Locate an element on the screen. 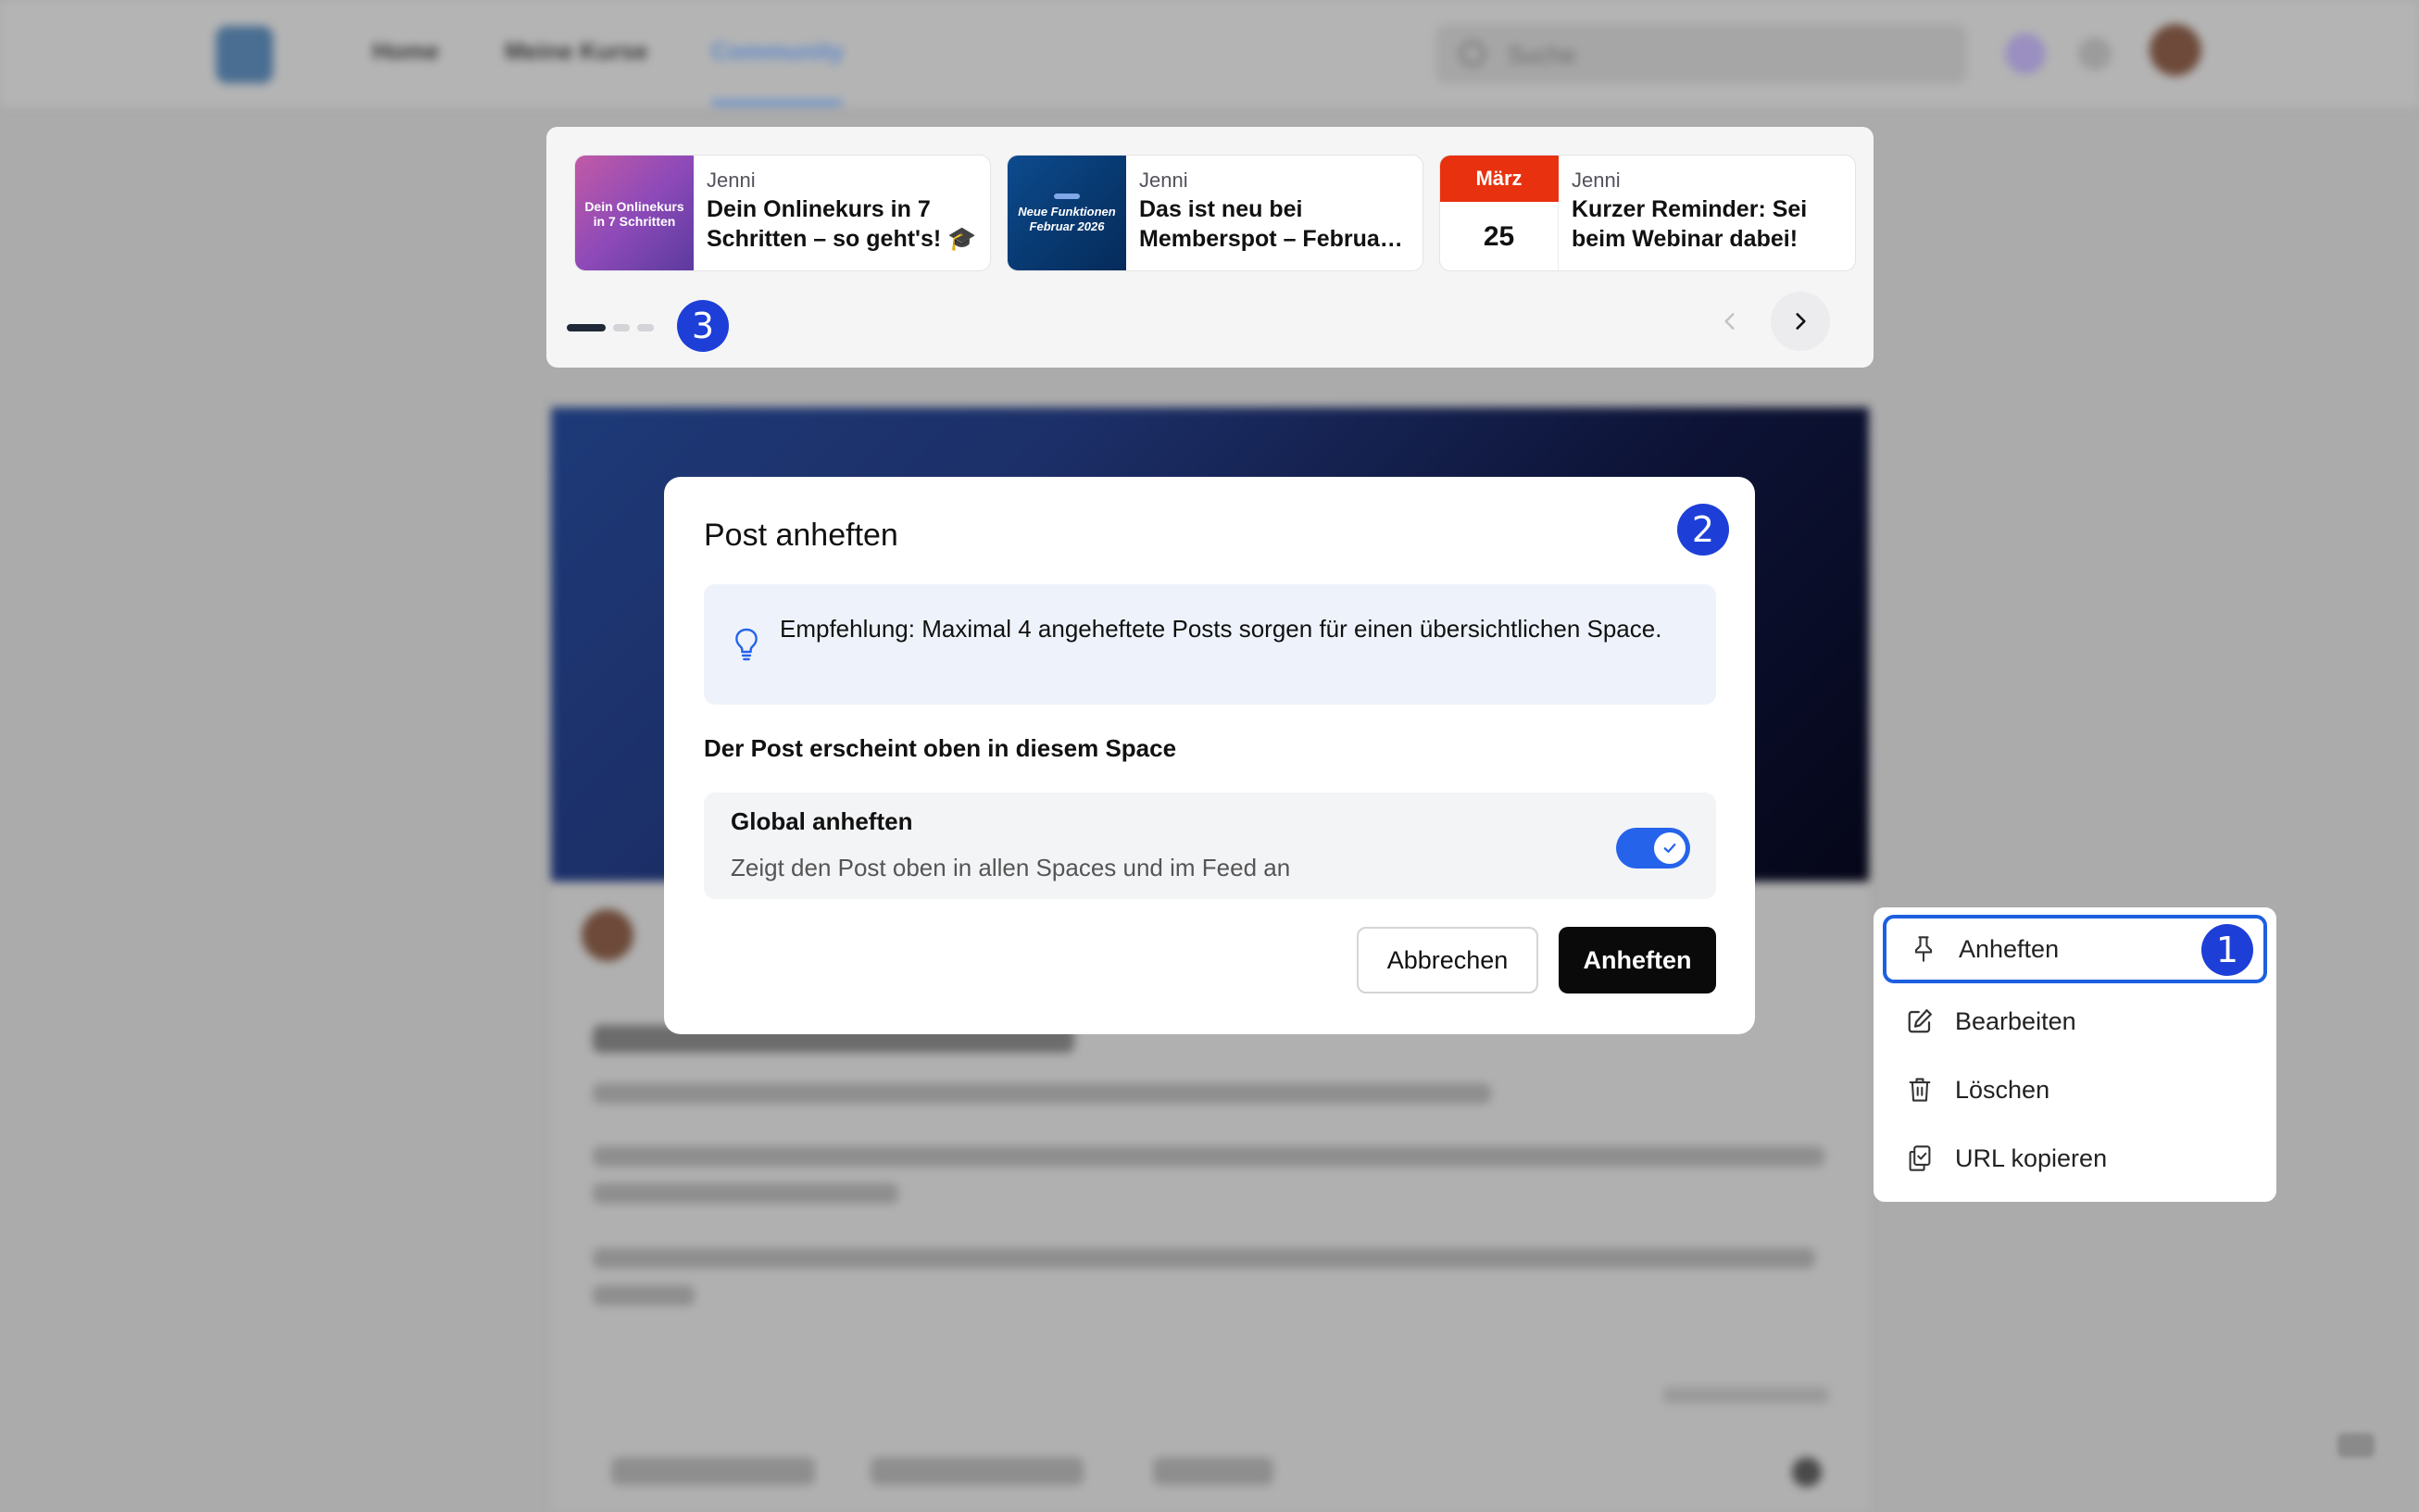 The width and height of the screenshot is (2419, 1512). chevron-left-icon is located at coordinates (1729, 322).